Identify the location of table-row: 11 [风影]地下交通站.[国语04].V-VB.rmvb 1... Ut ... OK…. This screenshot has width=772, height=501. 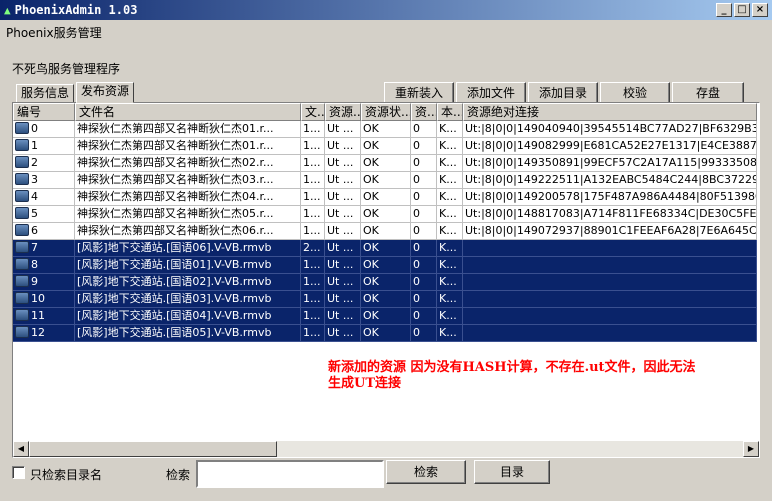
(385, 316).